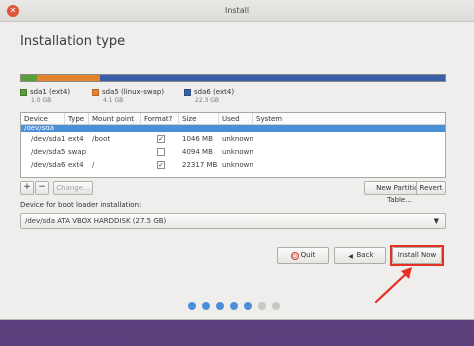  Describe the element at coordinates (115, 118) in the screenshot. I see `column-header: Mount point` at that location.